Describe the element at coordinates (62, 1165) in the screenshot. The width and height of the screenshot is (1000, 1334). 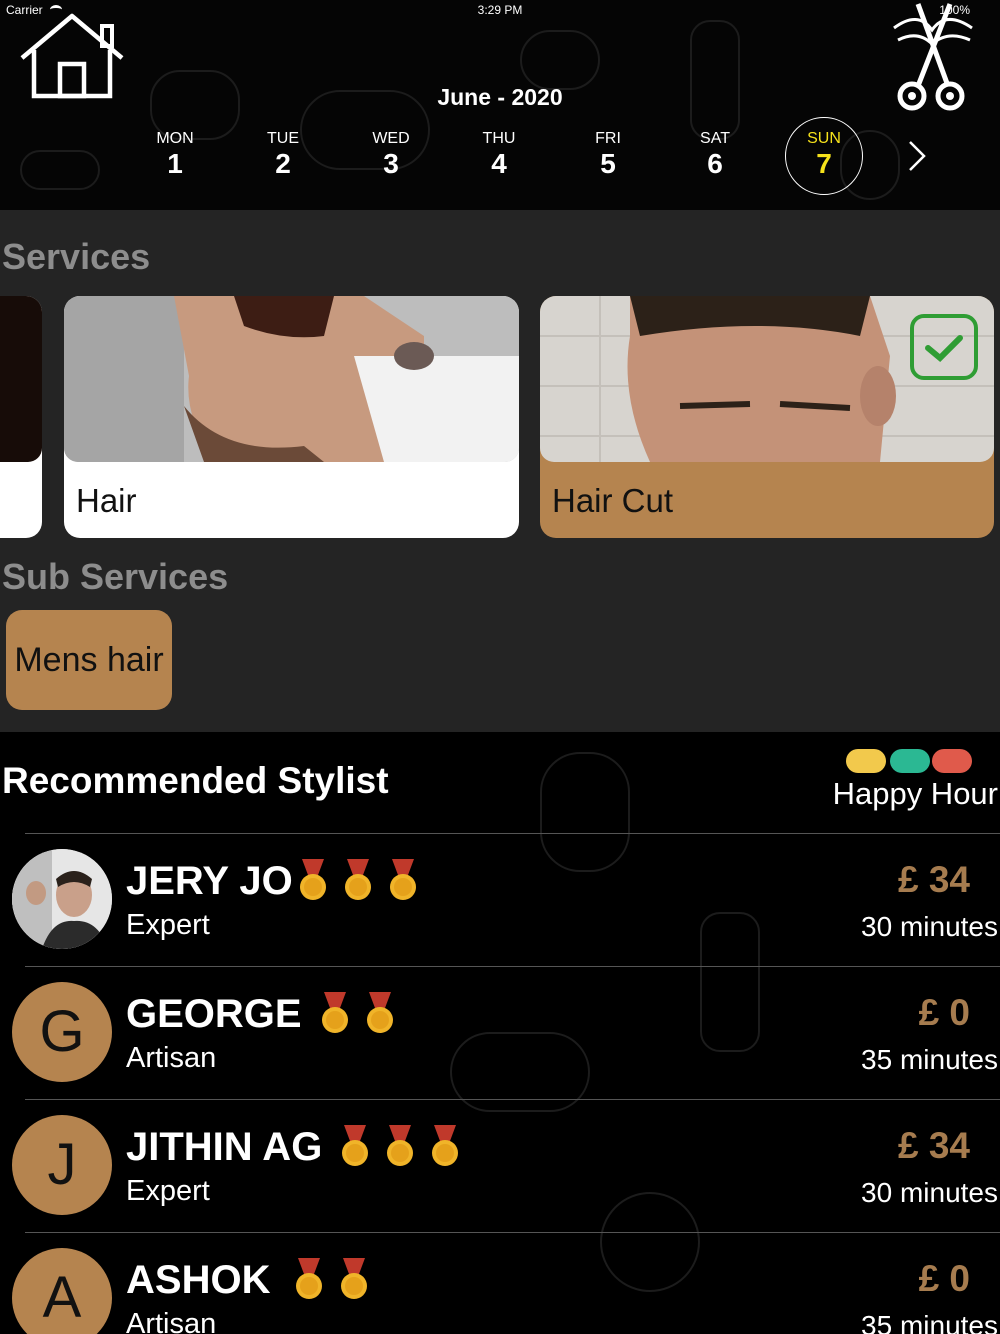
I see `stylist-avatar: J` at that location.